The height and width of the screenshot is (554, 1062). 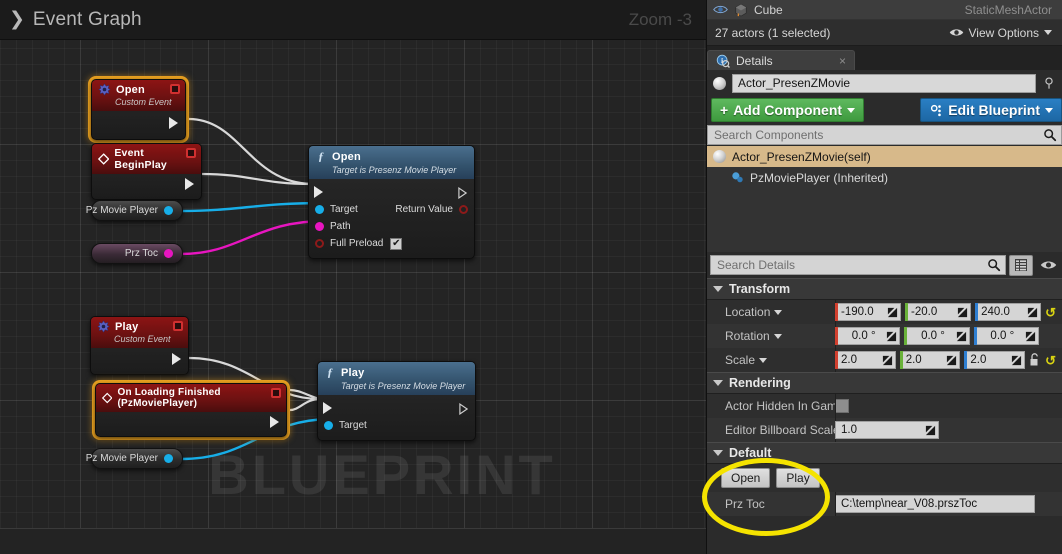 What do you see at coordinates (746, 478) in the screenshot?
I see `open-button: Open` at bounding box center [746, 478].